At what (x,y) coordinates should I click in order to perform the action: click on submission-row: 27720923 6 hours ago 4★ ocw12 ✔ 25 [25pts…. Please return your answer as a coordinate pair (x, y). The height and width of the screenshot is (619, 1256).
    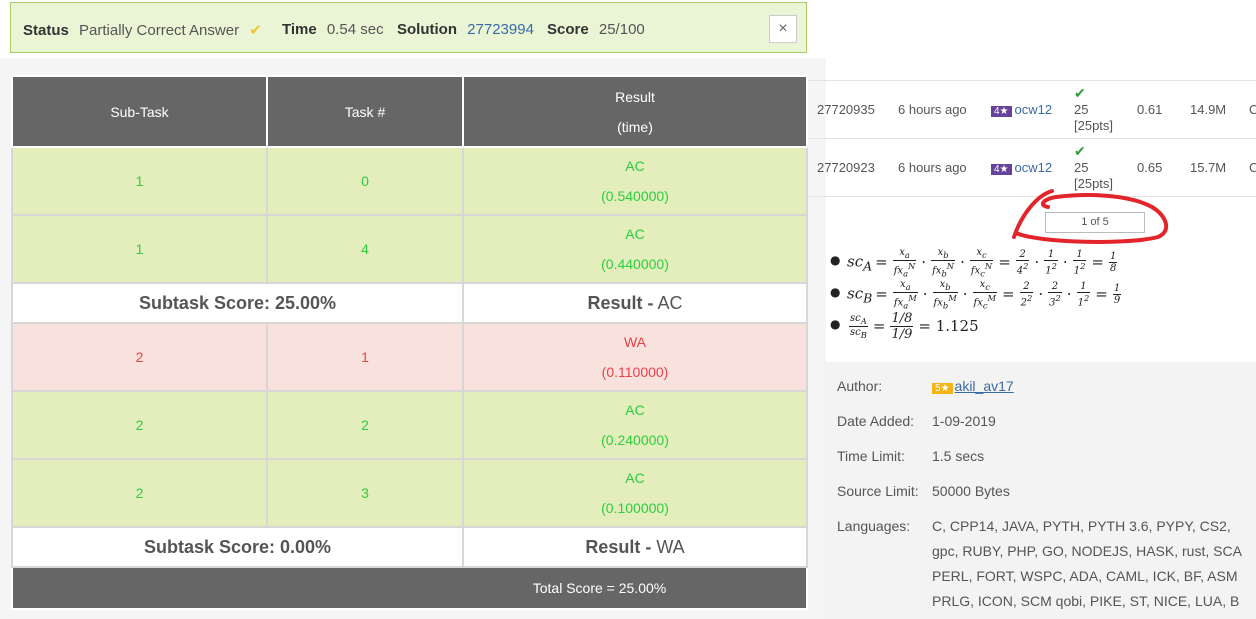
    Looking at the image, I should click on (1032, 168).